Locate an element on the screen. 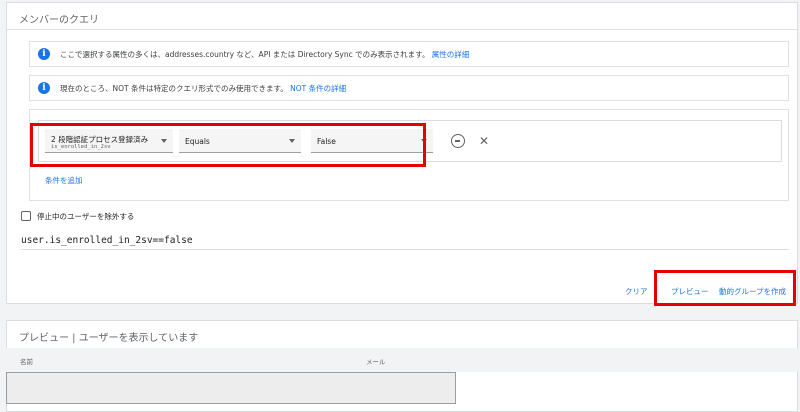 This screenshot has height=412, width=800. preview-button: プレビュー is located at coordinates (690, 291).